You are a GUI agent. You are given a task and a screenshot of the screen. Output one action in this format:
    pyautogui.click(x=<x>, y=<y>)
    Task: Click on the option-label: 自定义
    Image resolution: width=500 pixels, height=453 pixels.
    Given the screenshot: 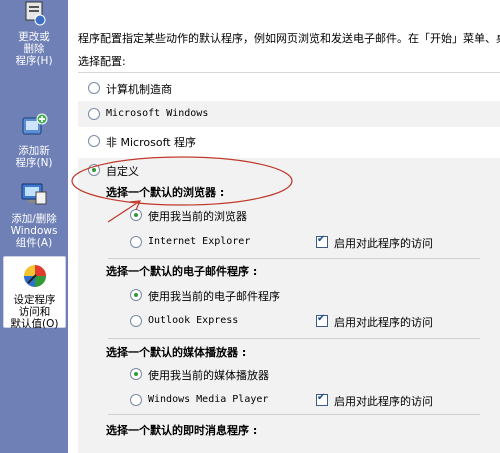 What is the action you would take?
    pyautogui.click(x=122, y=171)
    